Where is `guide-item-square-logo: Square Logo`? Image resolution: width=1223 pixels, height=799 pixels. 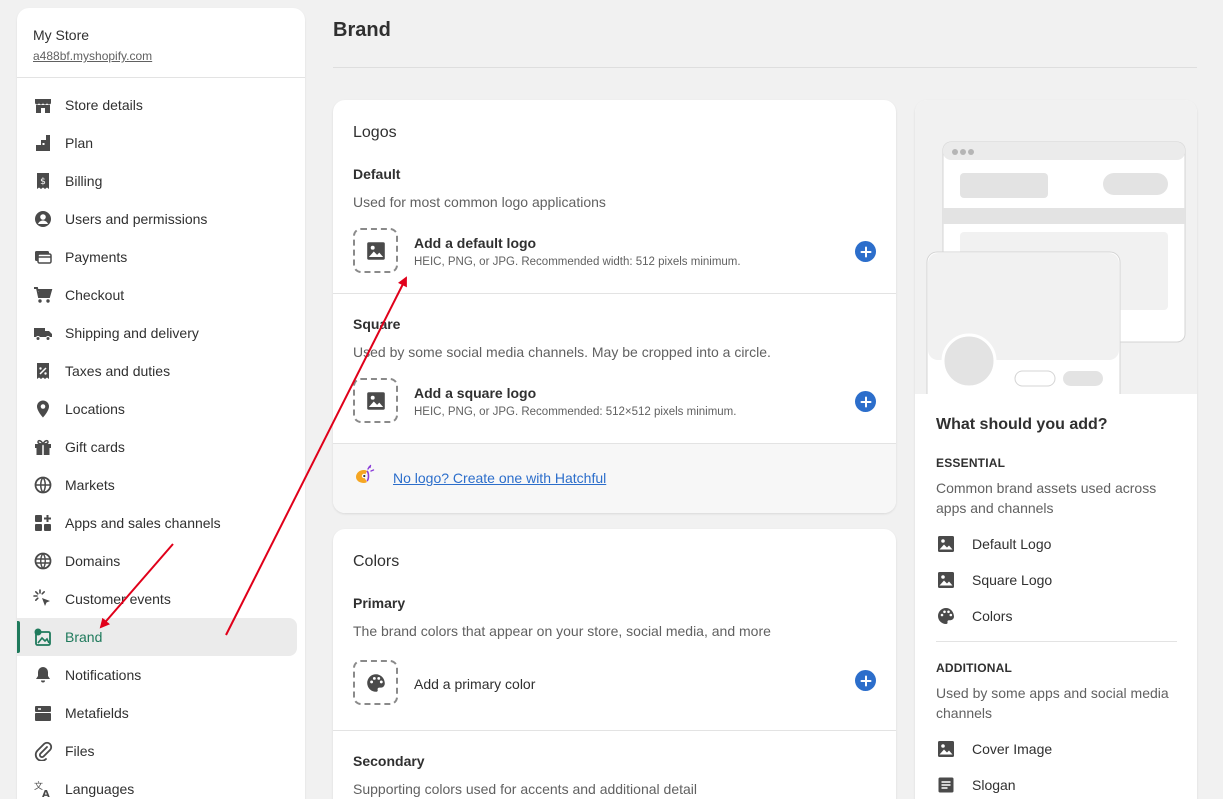
guide-item-square-logo: Square Logo is located at coordinates (994, 580).